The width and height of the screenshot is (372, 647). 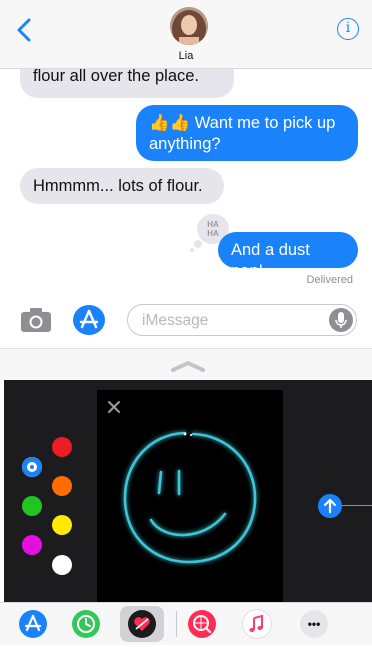 What do you see at coordinates (232, 321) in the screenshot?
I see `message-input` at bounding box center [232, 321].